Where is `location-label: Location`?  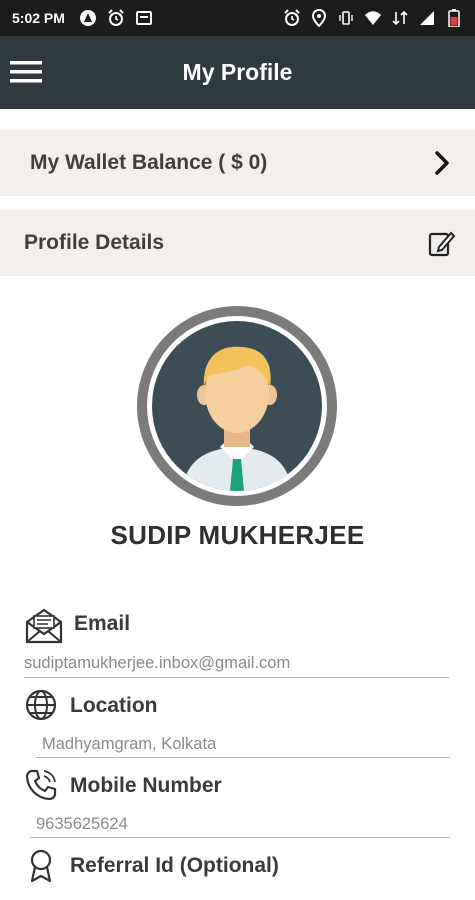 location-label: Location is located at coordinates (114, 705).